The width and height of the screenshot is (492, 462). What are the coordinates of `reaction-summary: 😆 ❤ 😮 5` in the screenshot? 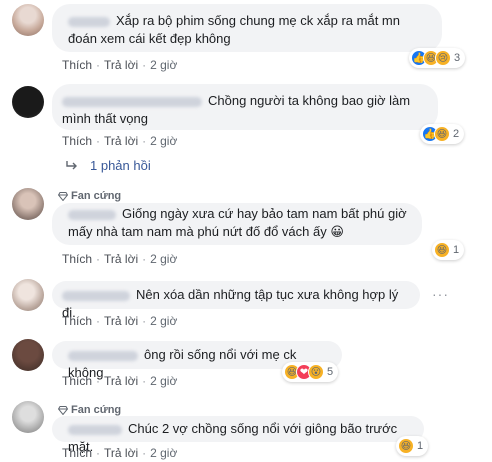 It's located at (310, 372).